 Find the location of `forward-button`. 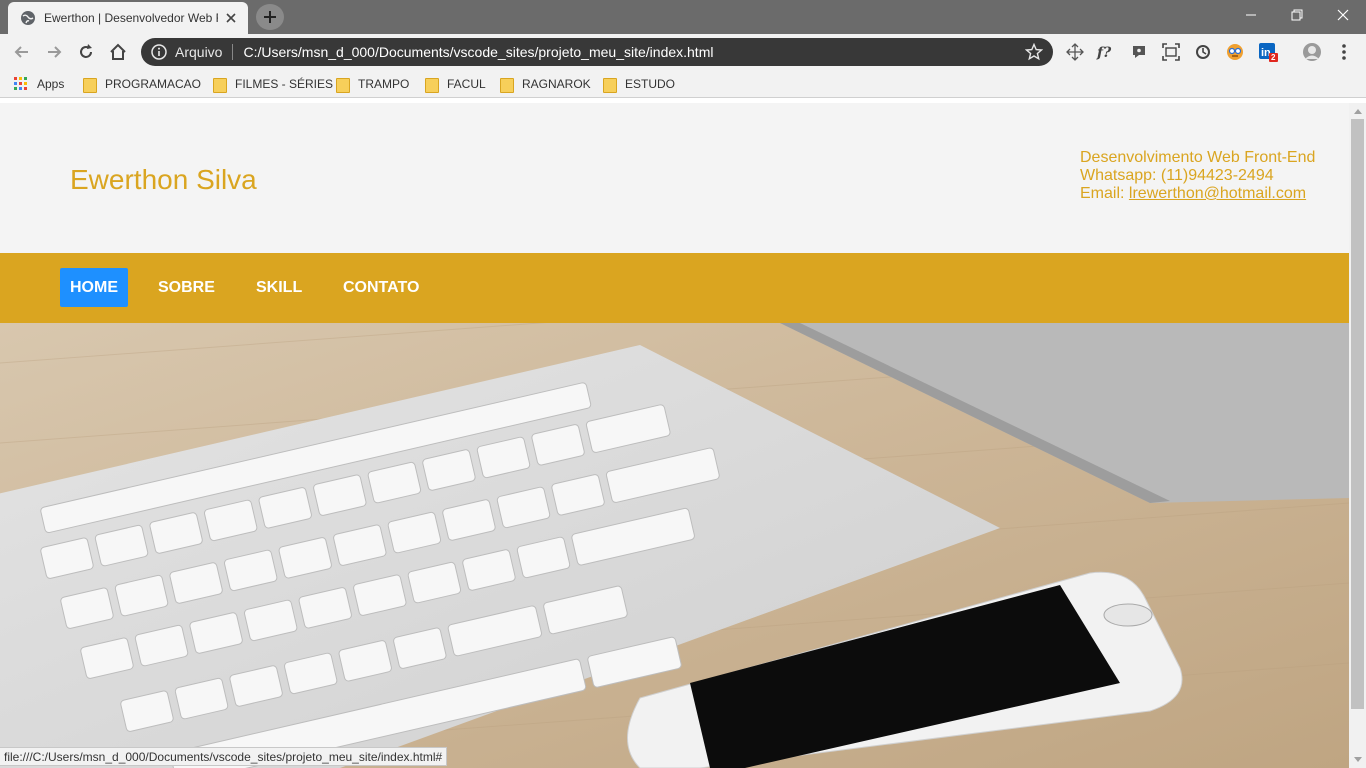

forward-button is located at coordinates (54, 52).